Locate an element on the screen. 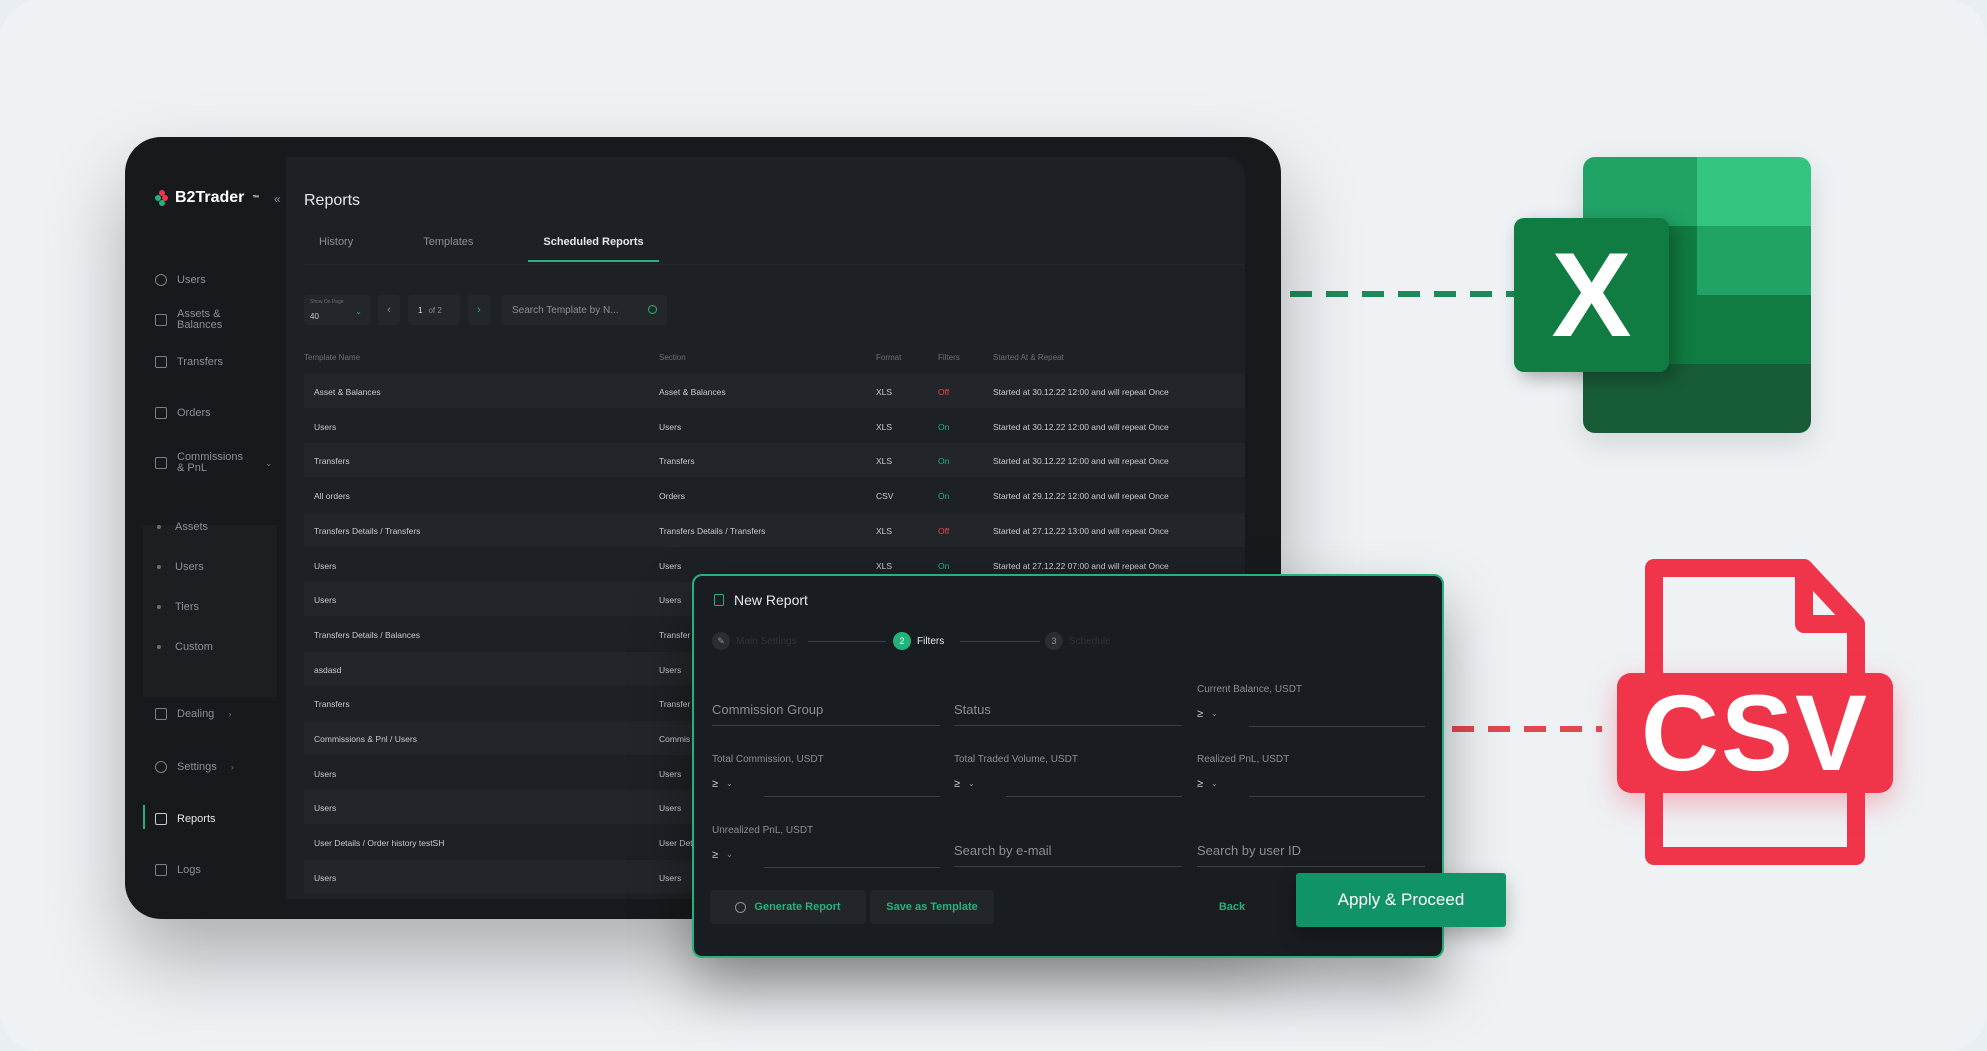 The image size is (1987, 1051). sidebar-subitem-tiers: Tiers is located at coordinates (178, 607).